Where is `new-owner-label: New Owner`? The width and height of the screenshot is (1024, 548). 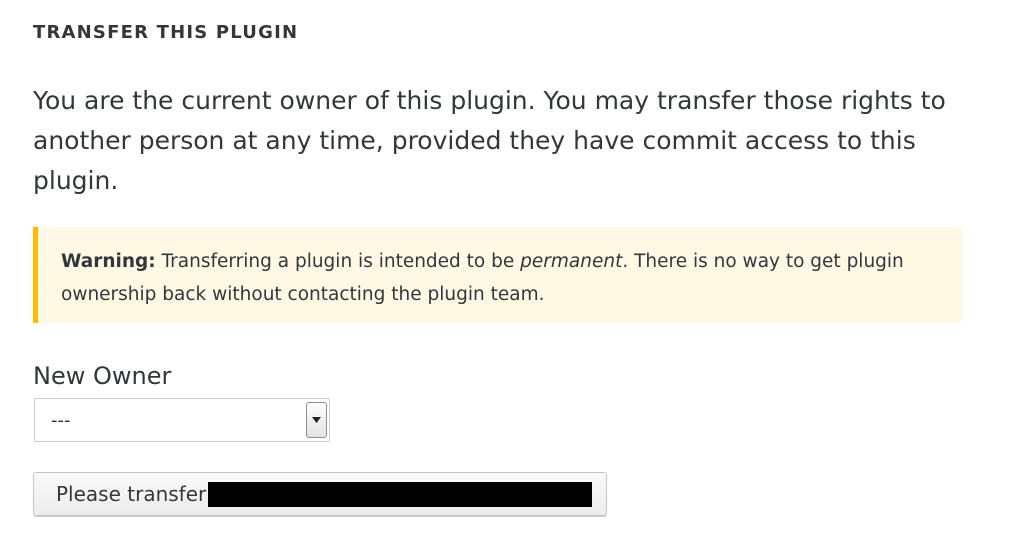
new-owner-label: New Owner is located at coordinates (102, 376).